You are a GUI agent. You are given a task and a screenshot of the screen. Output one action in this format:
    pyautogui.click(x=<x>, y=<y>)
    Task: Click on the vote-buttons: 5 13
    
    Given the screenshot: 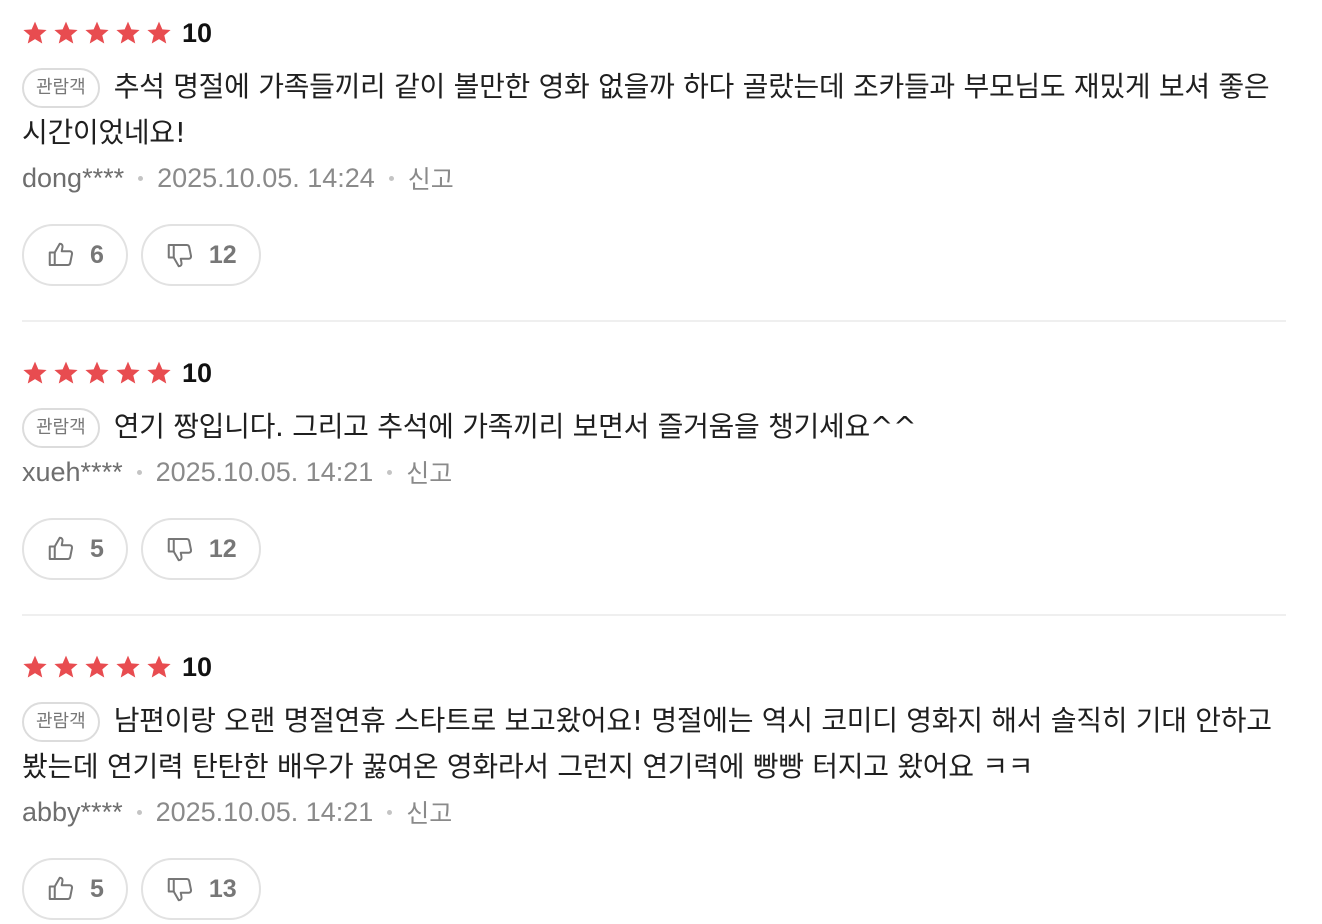 What is the action you would take?
    pyautogui.click(x=654, y=889)
    